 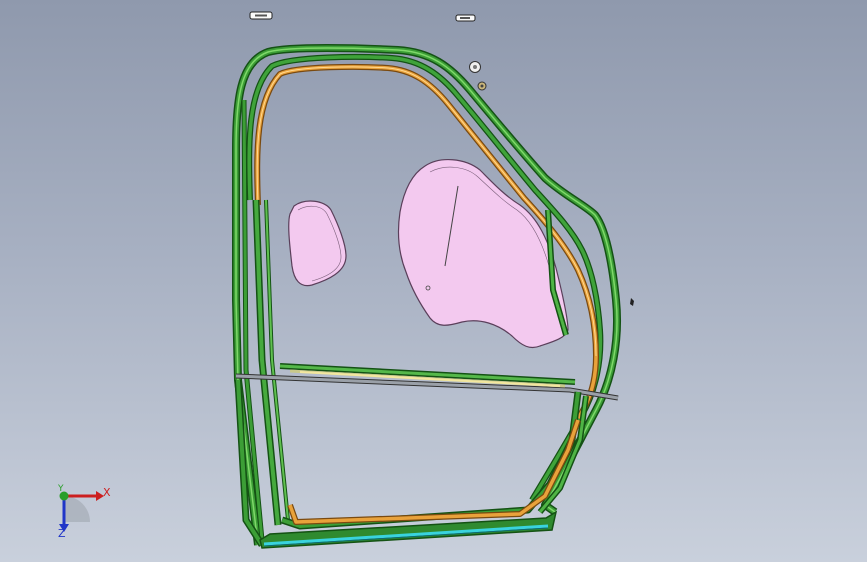 What do you see at coordinates (427, 382) in the screenshot?
I see `belt-line-strip` at bounding box center [427, 382].